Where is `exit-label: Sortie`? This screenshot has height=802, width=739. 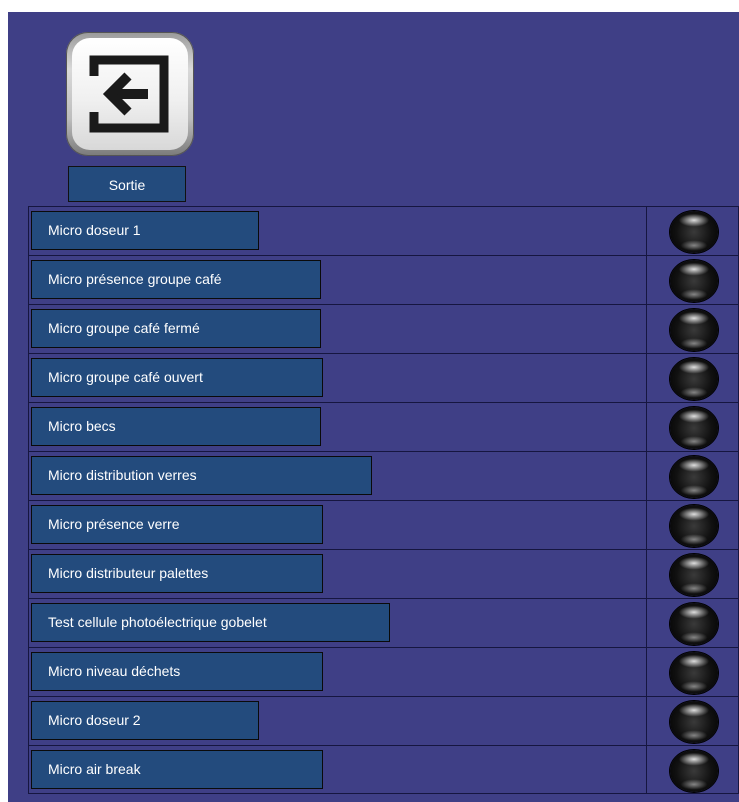 exit-label: Sortie is located at coordinates (127, 184).